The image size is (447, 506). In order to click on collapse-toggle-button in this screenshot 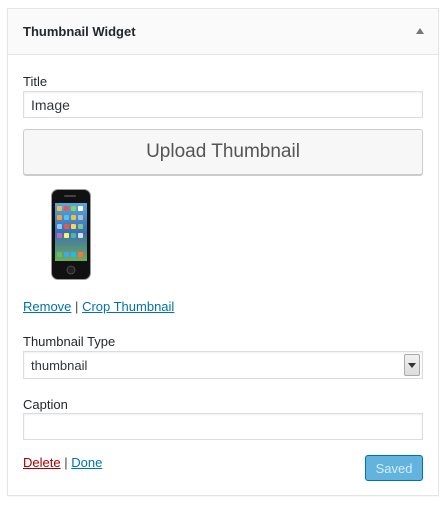, I will do `click(420, 31)`.